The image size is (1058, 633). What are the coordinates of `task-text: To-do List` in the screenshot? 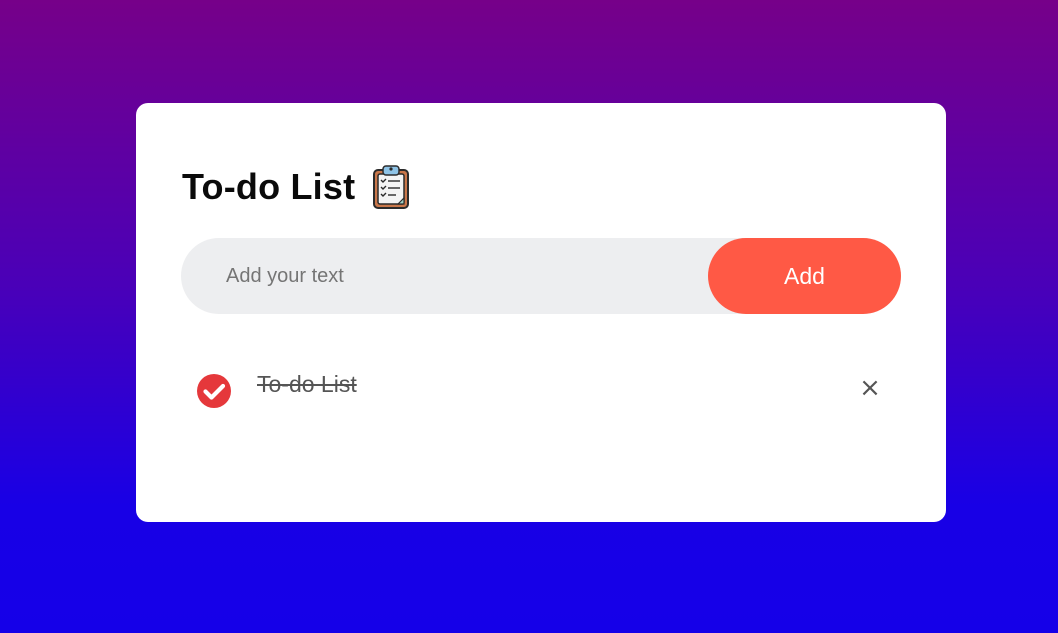 It's located at (307, 384).